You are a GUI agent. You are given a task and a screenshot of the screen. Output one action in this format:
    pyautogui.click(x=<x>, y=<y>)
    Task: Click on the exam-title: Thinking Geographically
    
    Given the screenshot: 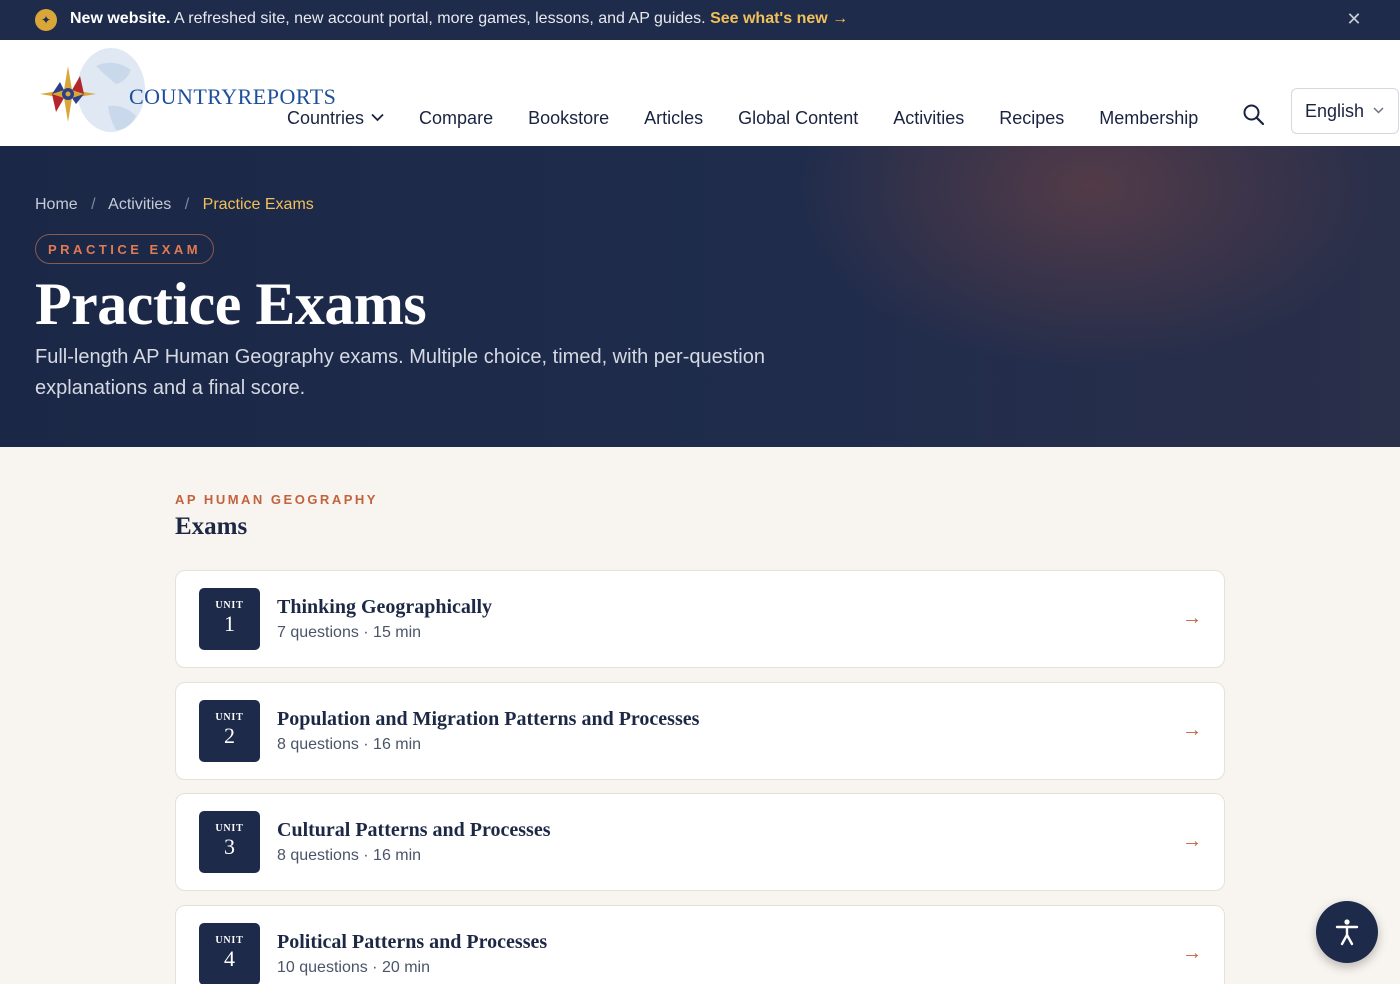 What is the action you would take?
    pyautogui.click(x=385, y=607)
    